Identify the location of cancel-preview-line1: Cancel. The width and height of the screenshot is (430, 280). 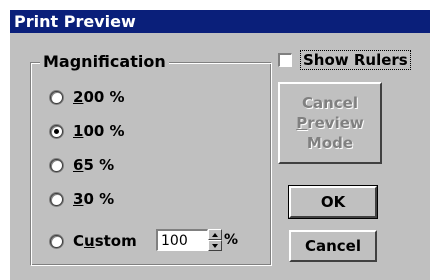
(329, 103).